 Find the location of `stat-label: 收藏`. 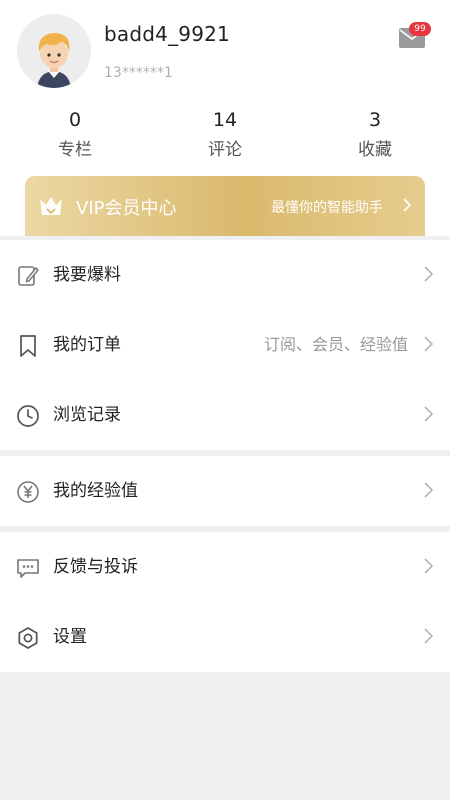

stat-label: 收藏 is located at coordinates (375, 150).